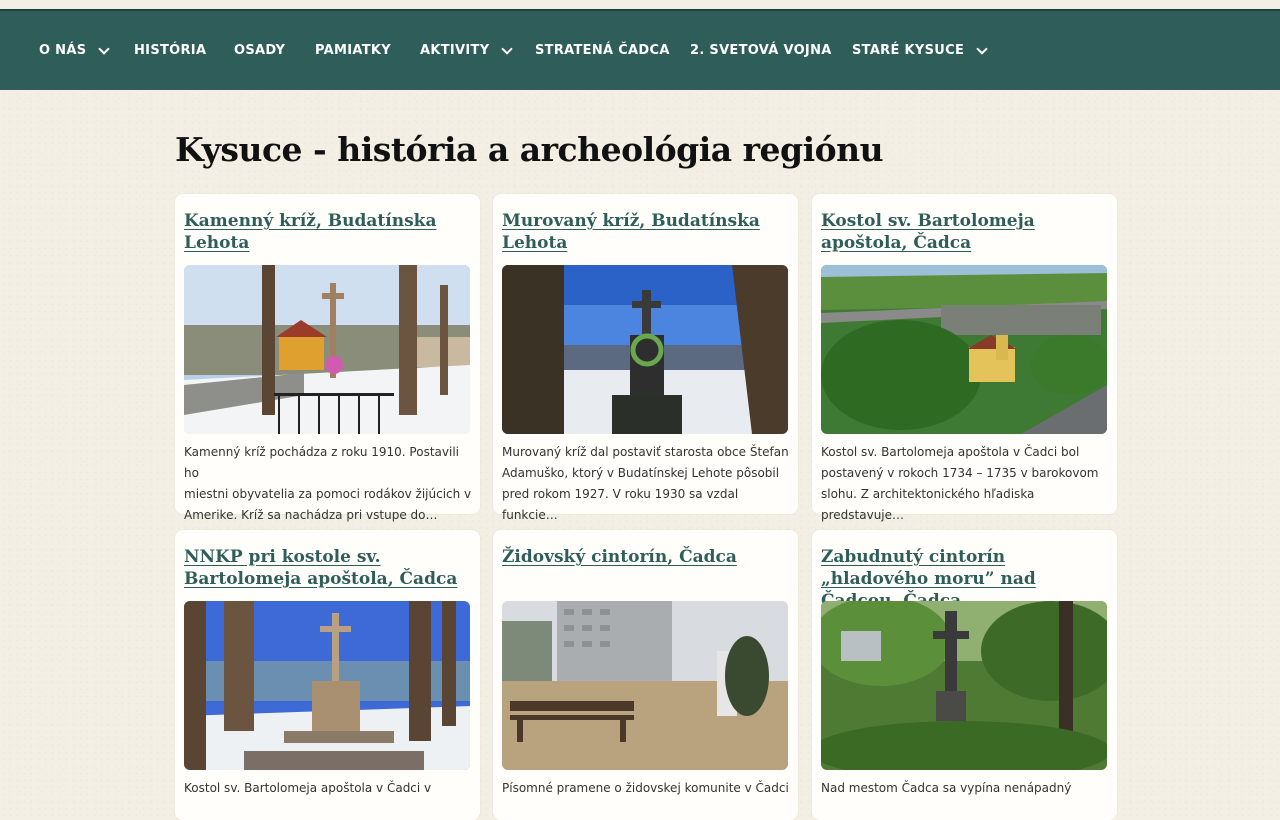 This screenshot has height=820, width=1280. What do you see at coordinates (529, 149) in the screenshot?
I see `page-title: Kysuce - história a archeológia regiónu` at bounding box center [529, 149].